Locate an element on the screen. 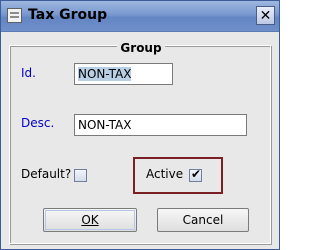 The height and width of the screenshot is (250, 320). cancel-button-label: Cancel is located at coordinates (203, 220).